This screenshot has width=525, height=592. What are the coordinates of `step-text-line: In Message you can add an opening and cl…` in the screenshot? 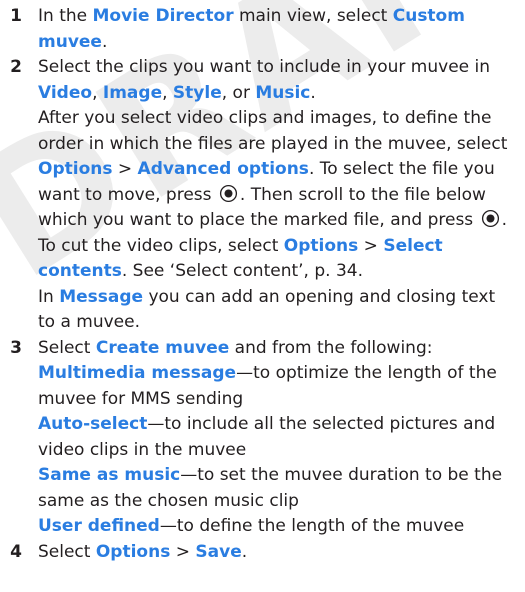 It's located at (277, 298).